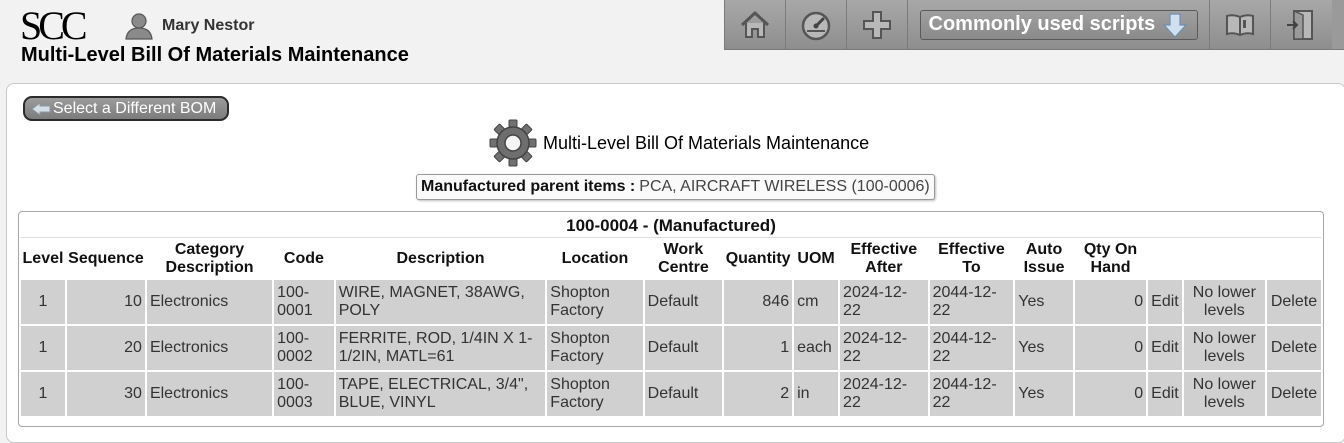 This screenshot has height=443, width=1344. What do you see at coordinates (105, 394) in the screenshot?
I see `cell-sequence: 30` at bounding box center [105, 394].